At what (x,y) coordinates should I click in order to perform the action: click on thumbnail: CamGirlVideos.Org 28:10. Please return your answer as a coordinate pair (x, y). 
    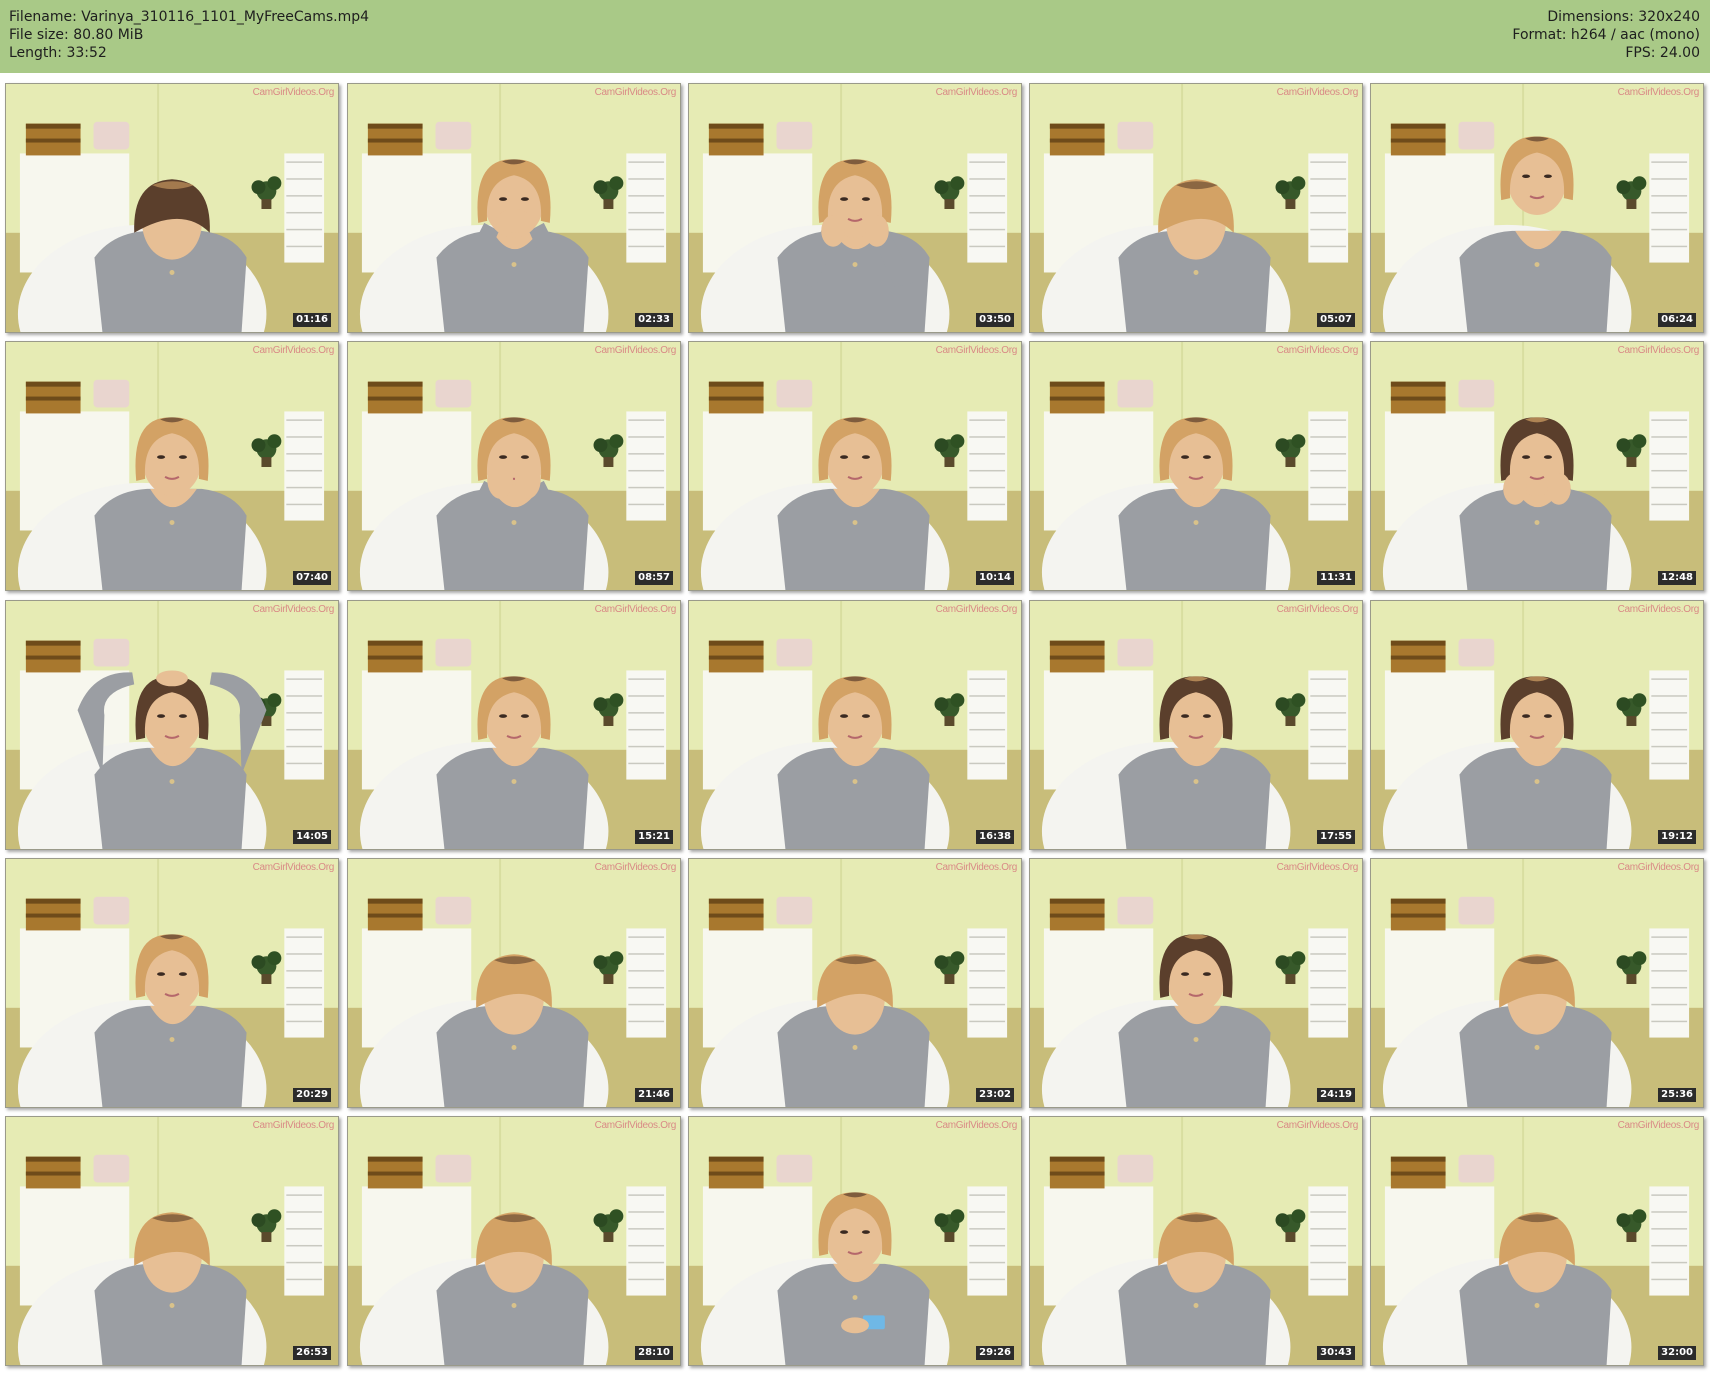
    Looking at the image, I should click on (514, 1241).